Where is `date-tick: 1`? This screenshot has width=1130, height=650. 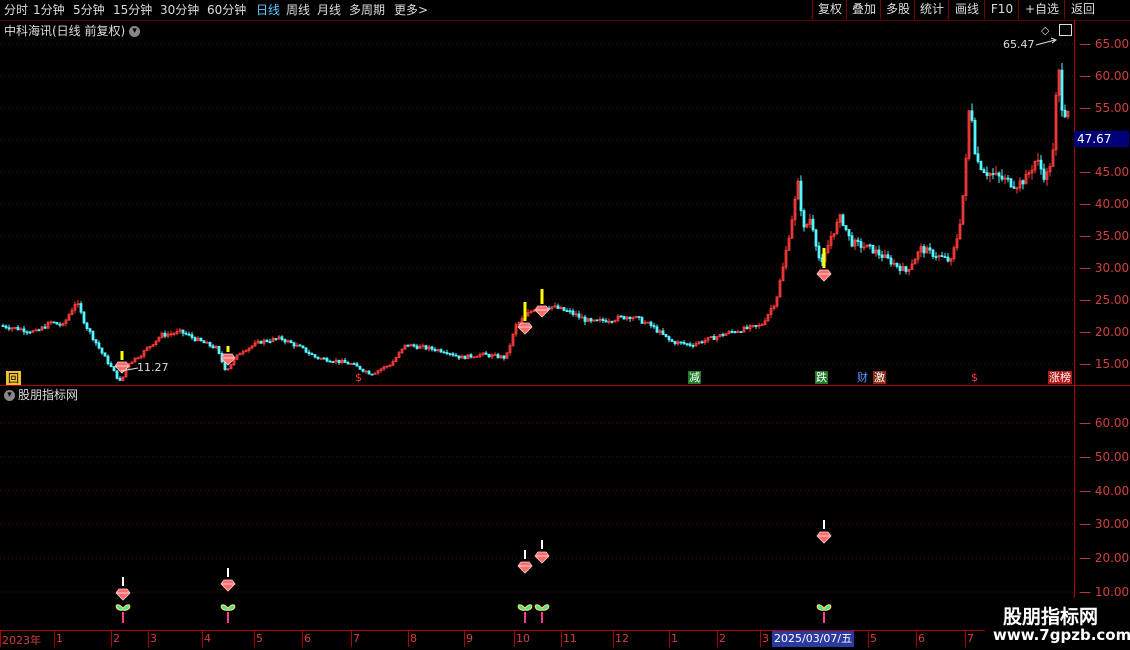 date-tick: 1 is located at coordinates (674, 638).